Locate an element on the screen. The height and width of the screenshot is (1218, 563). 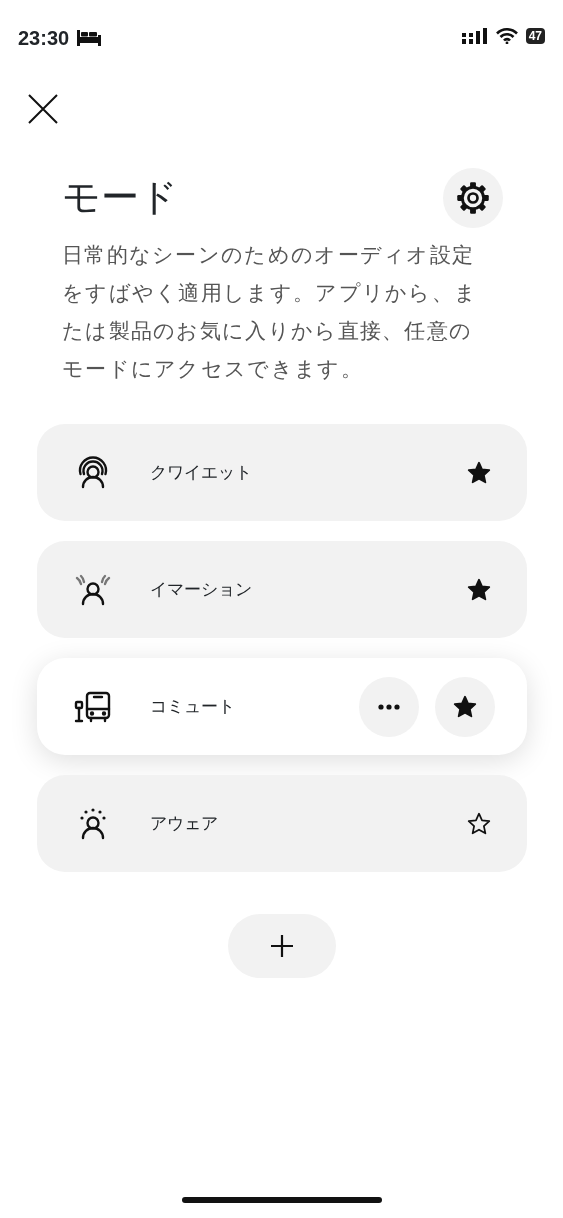
close-icon is located at coordinates (43, 109).